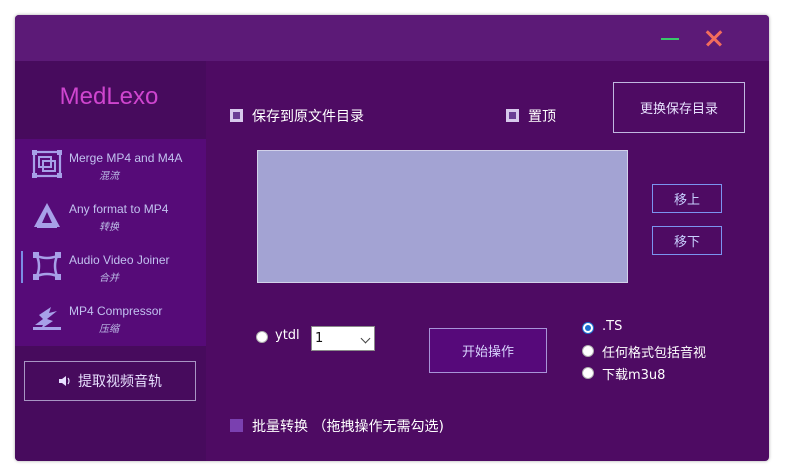 The height and width of the screenshot is (476, 785). I want to click on sidebar-item-sublabel: 合并, so click(109, 278).